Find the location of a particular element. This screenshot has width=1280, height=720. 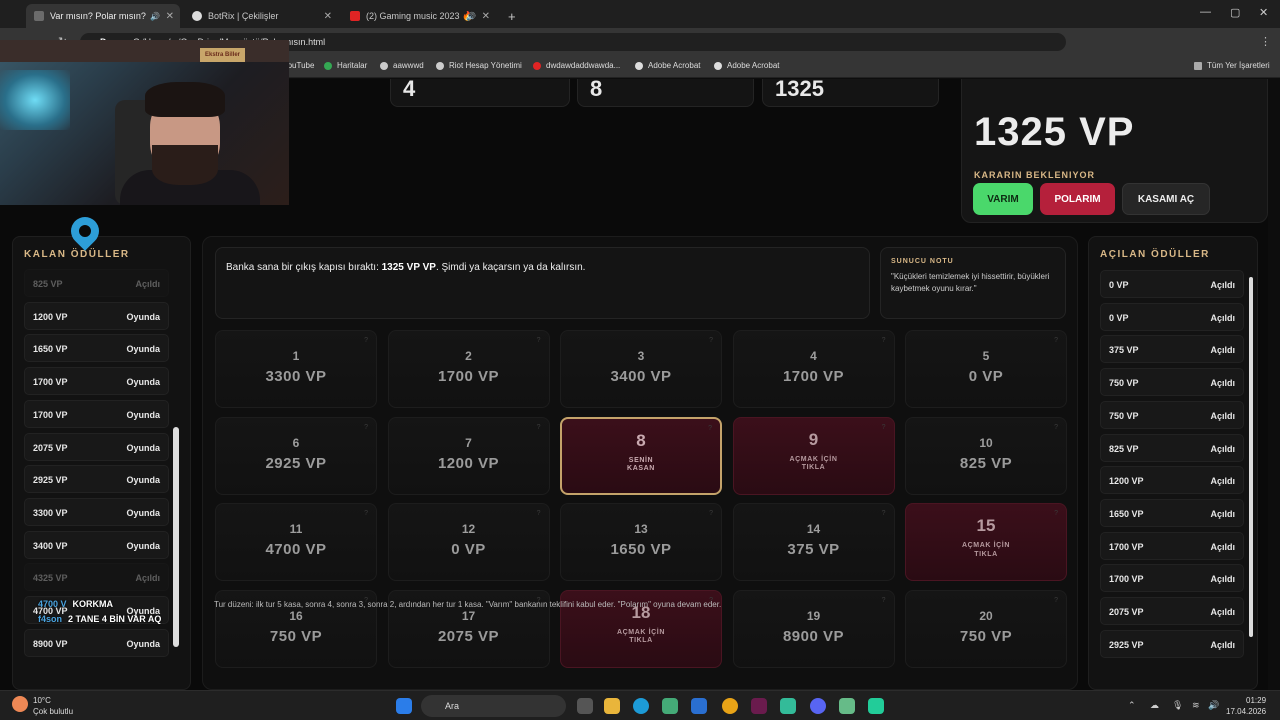

prize-row: 2075 VP Oyunda is located at coordinates (96, 446).